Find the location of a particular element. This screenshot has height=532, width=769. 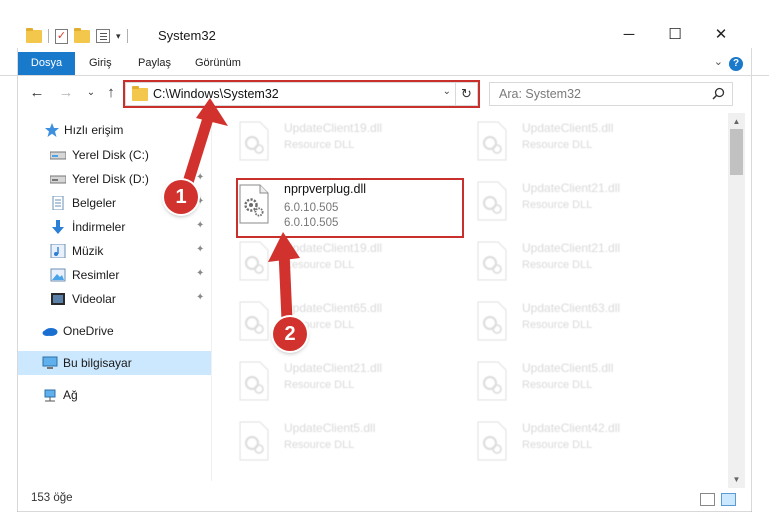

callout-step-2: 2 is located at coordinates (290, 334).